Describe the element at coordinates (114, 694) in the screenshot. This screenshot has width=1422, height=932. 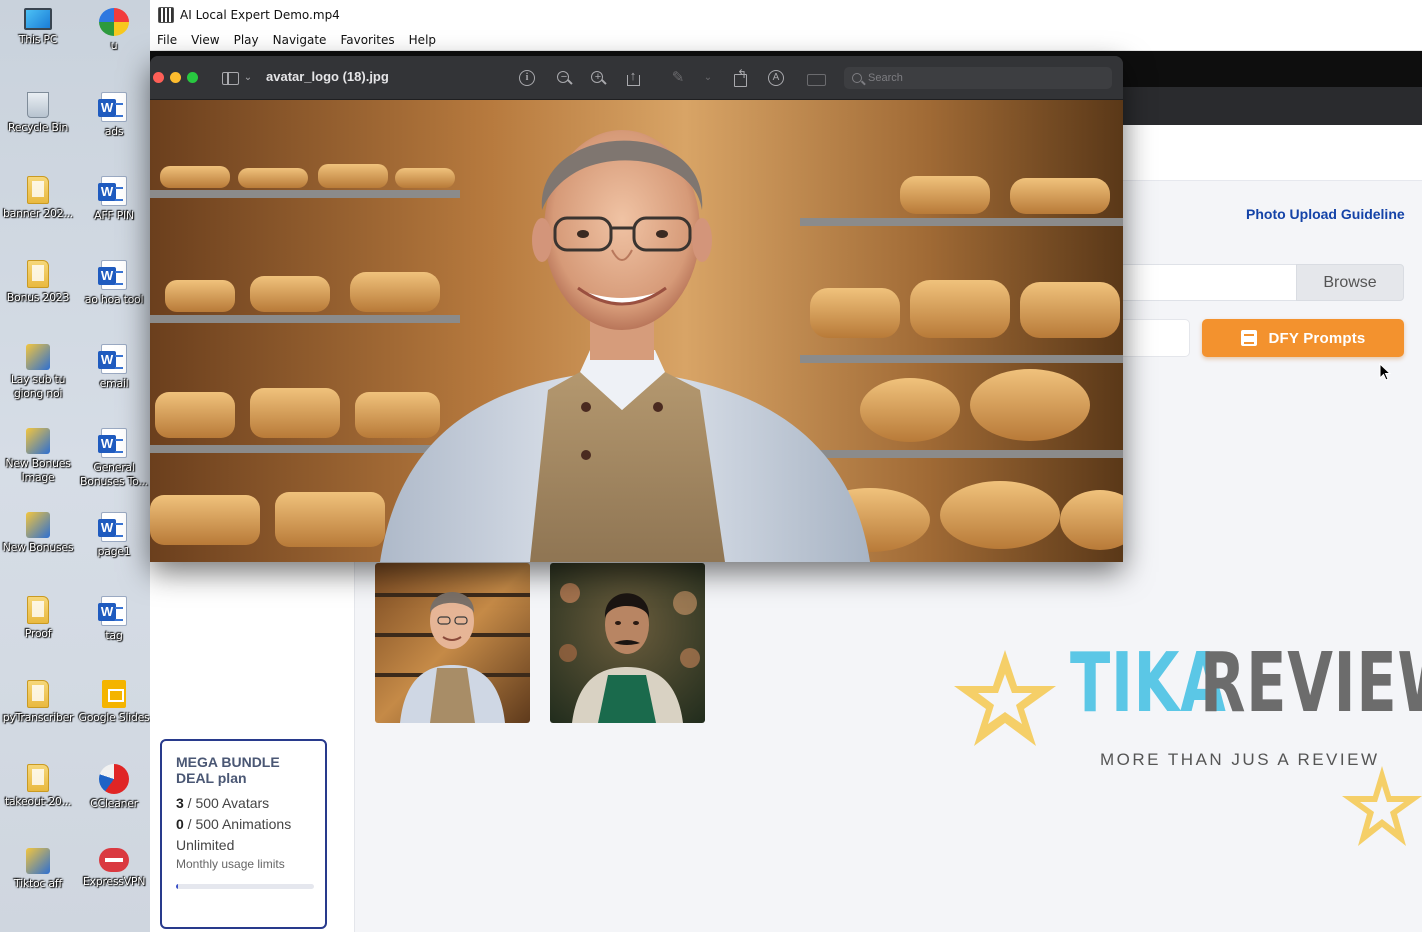
I see `google-slides-icon` at that location.